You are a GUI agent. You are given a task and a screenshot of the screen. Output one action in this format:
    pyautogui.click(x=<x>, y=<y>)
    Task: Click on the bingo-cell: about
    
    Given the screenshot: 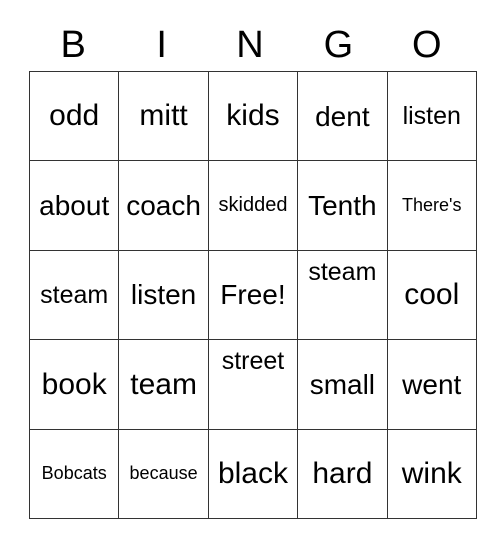 What is the action you would take?
    pyautogui.click(x=74, y=205)
    